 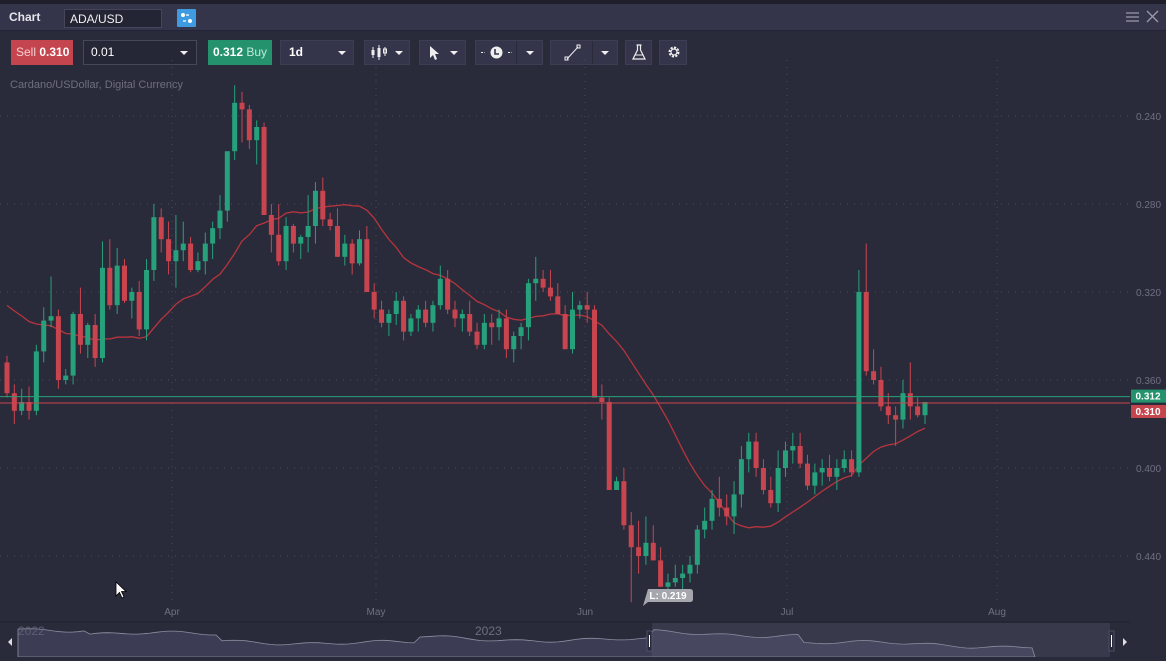 What do you see at coordinates (488, 631) in the screenshot?
I see `navigator-year-2023: 2023` at bounding box center [488, 631].